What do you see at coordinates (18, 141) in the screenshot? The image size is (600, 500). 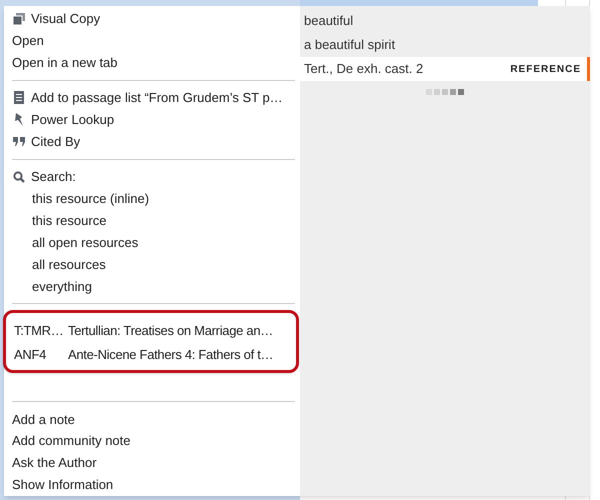 I see `quote-icon` at bounding box center [18, 141].